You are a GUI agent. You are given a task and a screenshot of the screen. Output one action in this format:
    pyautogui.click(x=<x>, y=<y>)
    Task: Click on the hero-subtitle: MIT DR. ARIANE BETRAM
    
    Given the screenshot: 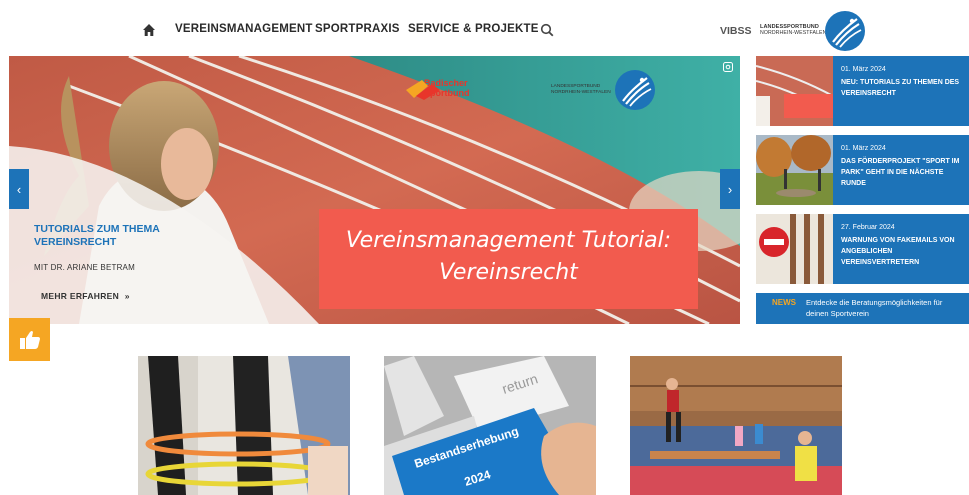 What is the action you would take?
    pyautogui.click(x=84, y=267)
    